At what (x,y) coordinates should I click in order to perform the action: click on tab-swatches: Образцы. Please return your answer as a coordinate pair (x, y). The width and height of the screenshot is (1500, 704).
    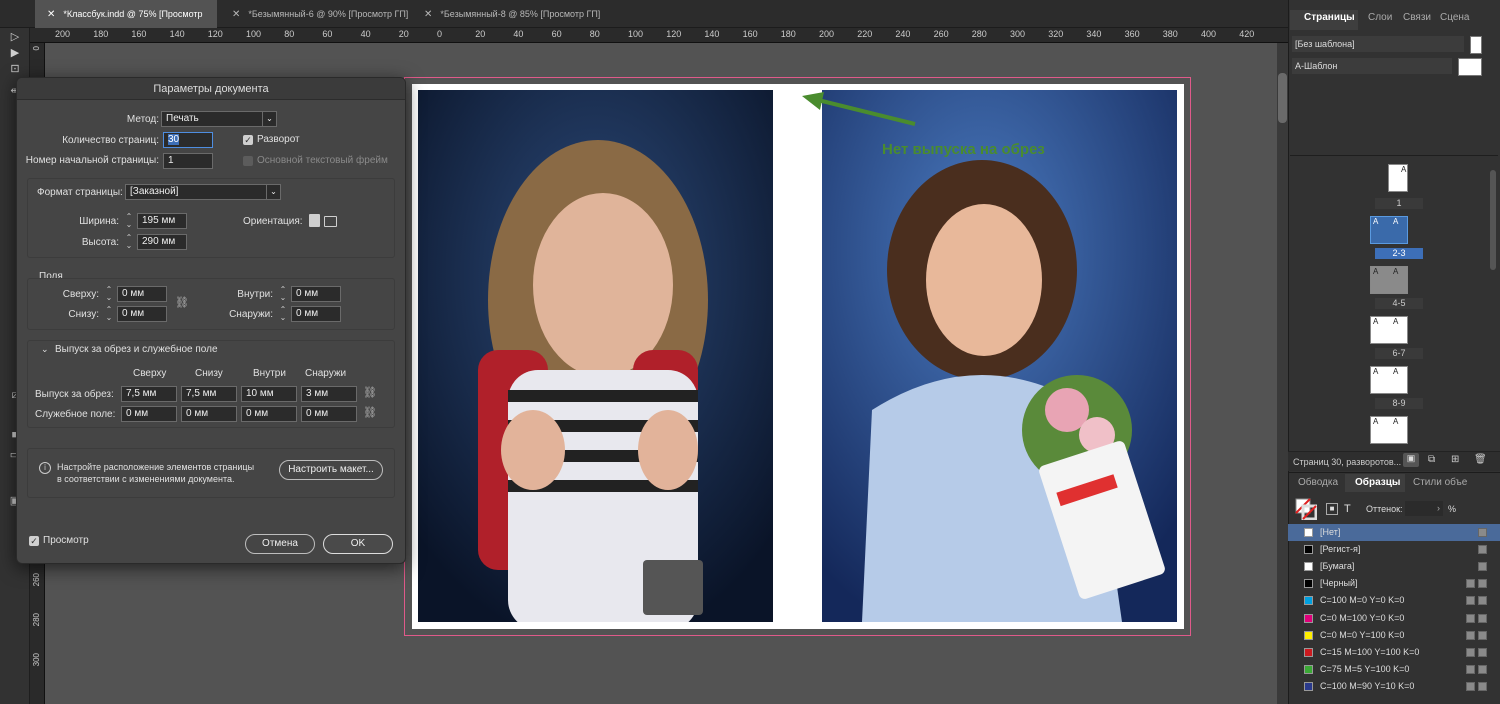
    Looking at the image, I should click on (1377, 482).